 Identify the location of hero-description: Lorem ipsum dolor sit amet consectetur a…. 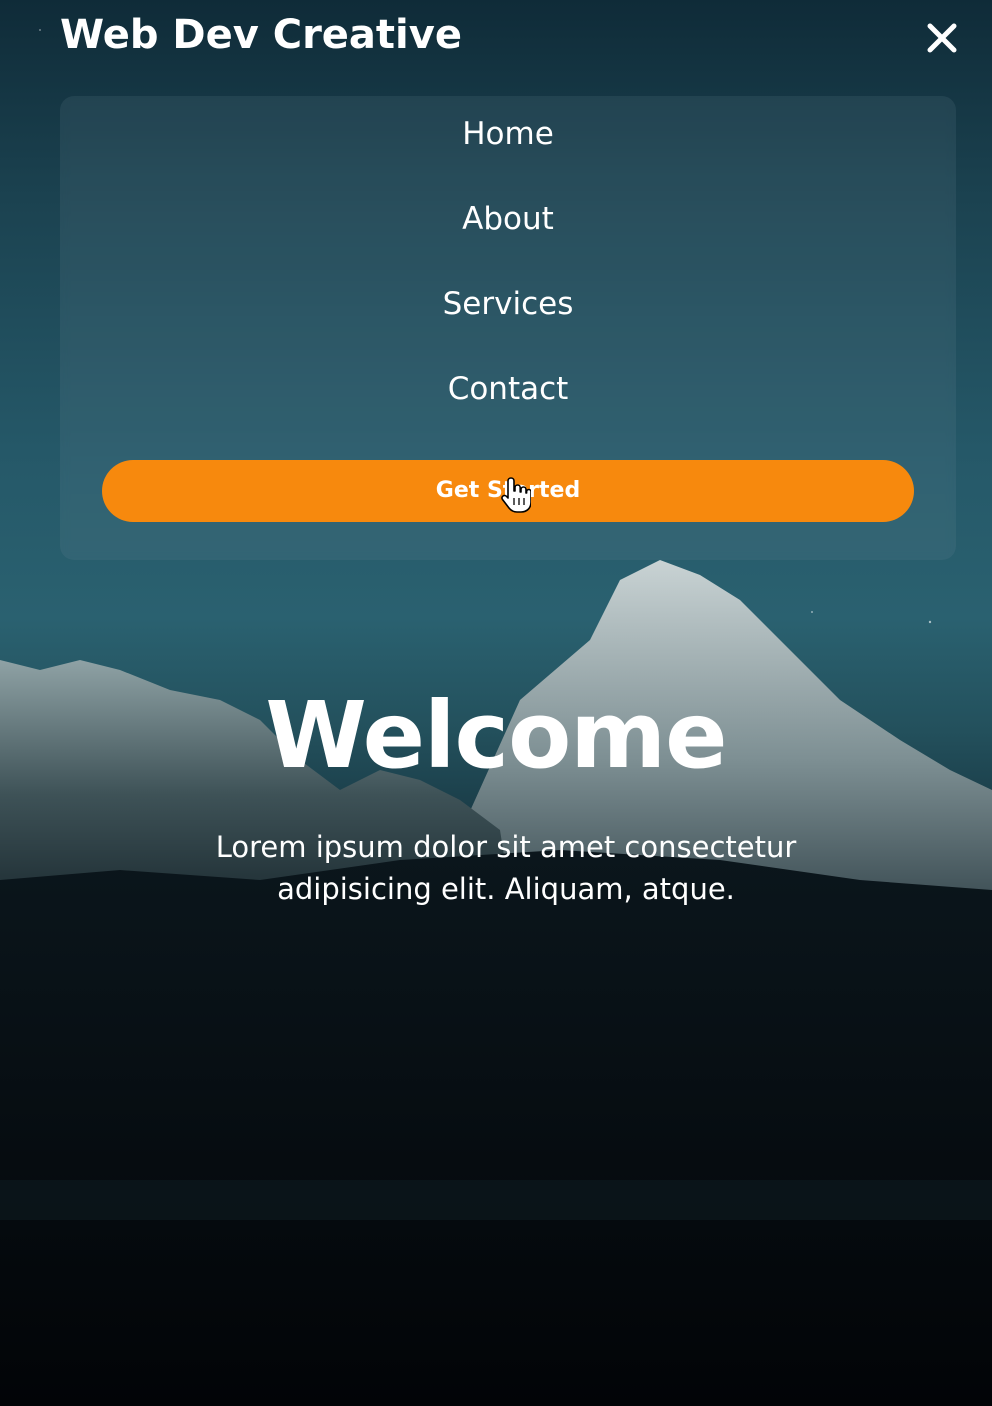
(506, 868).